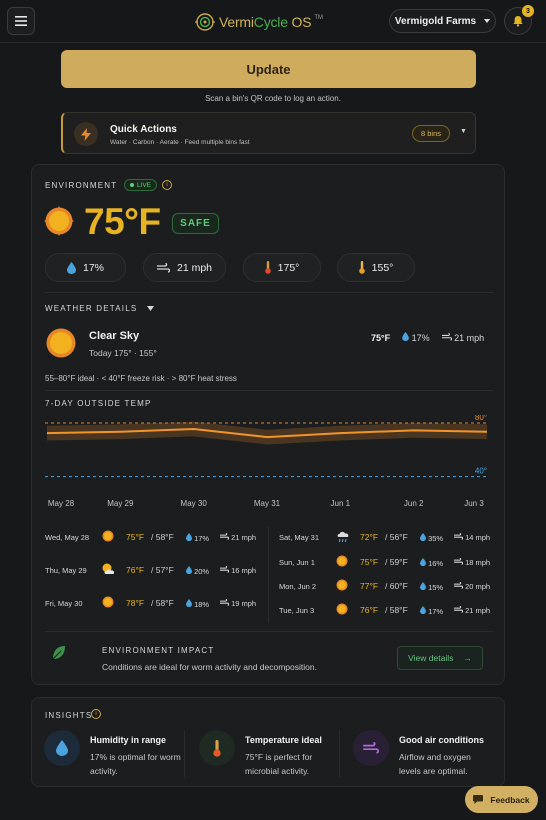 The height and width of the screenshot is (820, 546). I want to click on forecast-row: Mon, Jun 2 77°F / 60°F 15% 20 mph, so click(389, 588).